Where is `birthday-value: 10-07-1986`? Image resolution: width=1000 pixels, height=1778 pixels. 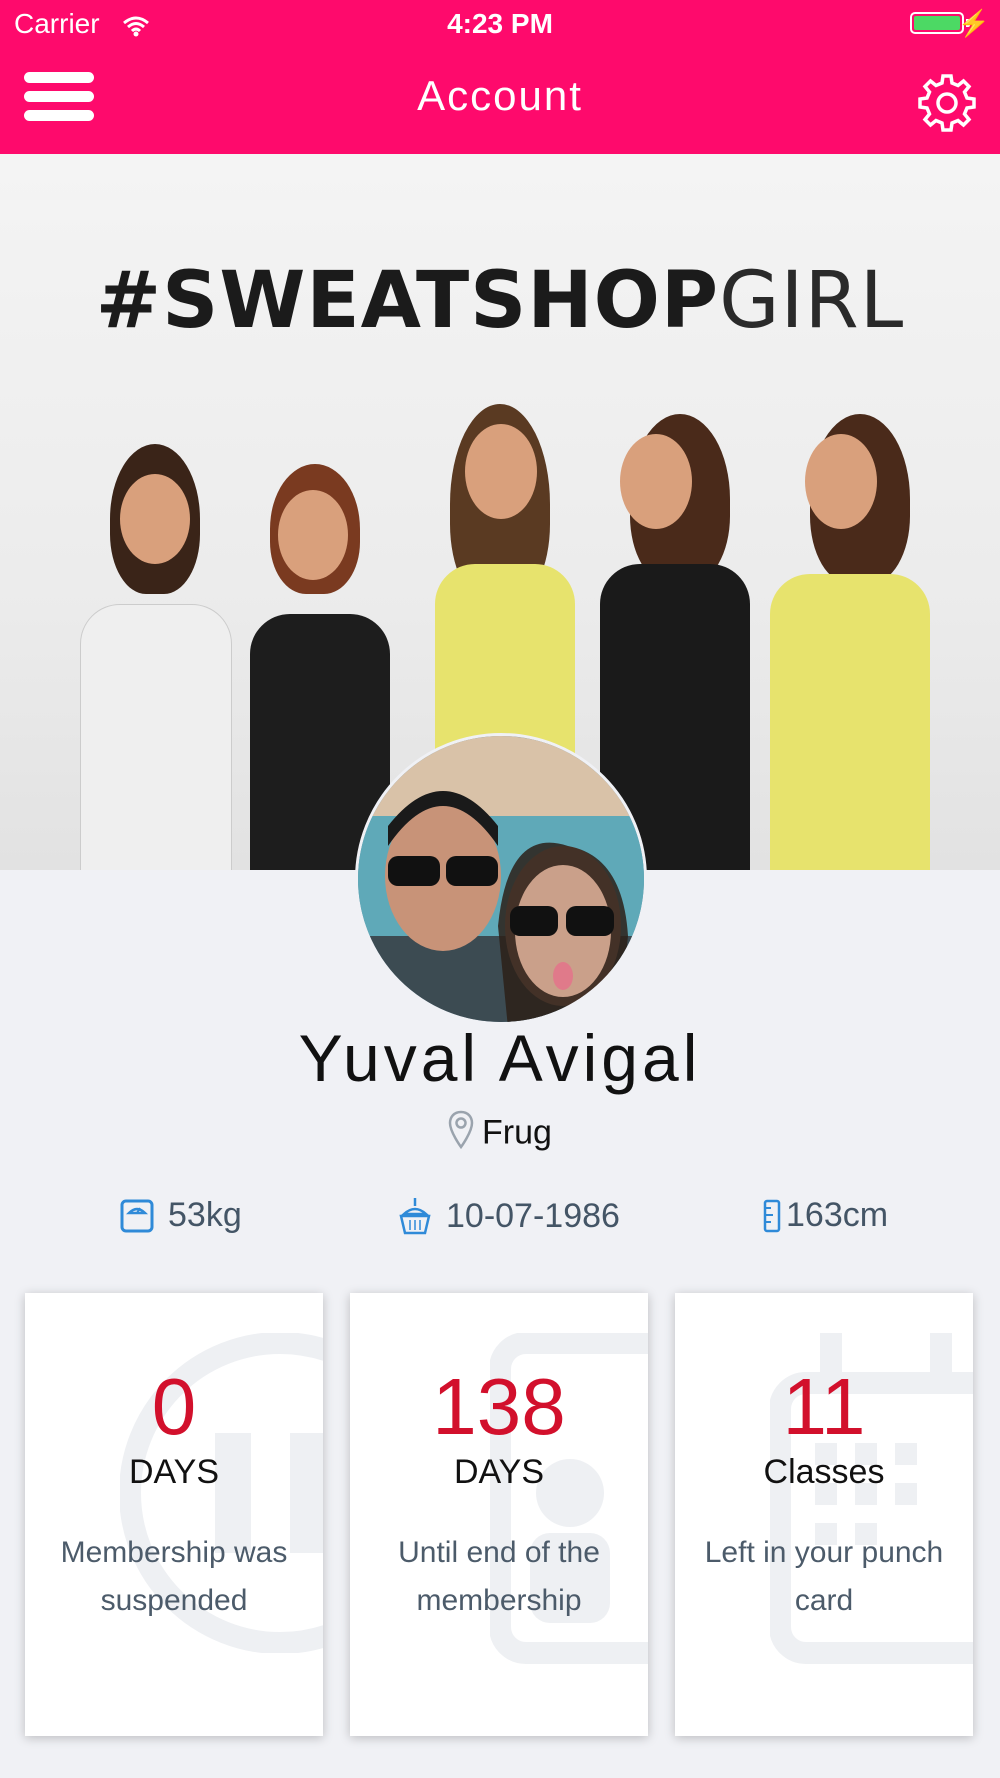 birthday-value: 10-07-1986 is located at coordinates (533, 1215).